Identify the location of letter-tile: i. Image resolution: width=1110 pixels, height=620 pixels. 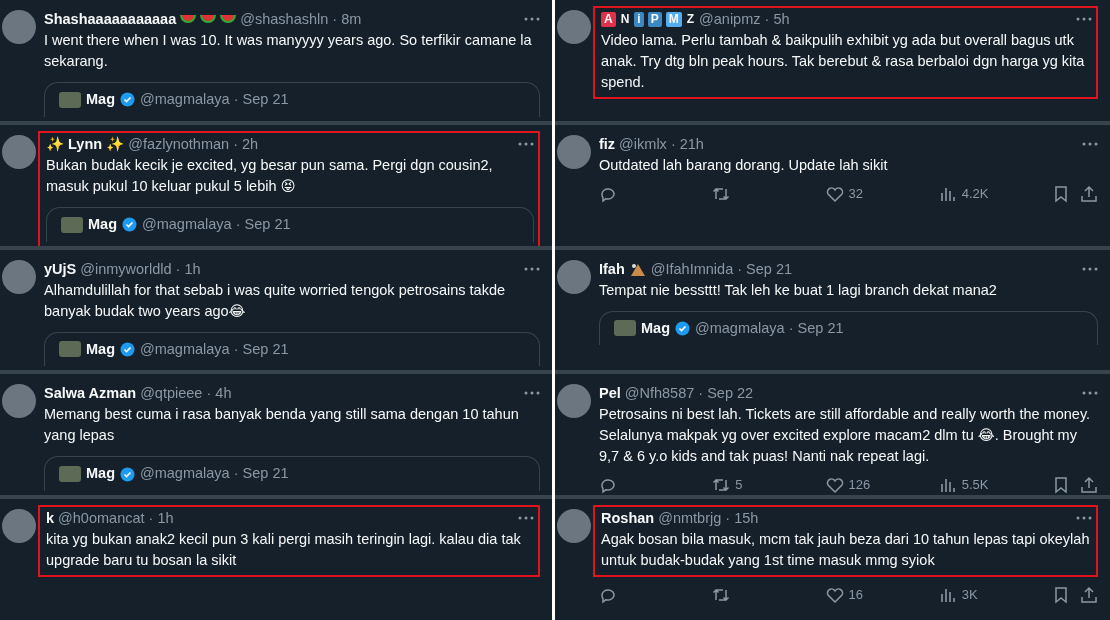
(639, 19).